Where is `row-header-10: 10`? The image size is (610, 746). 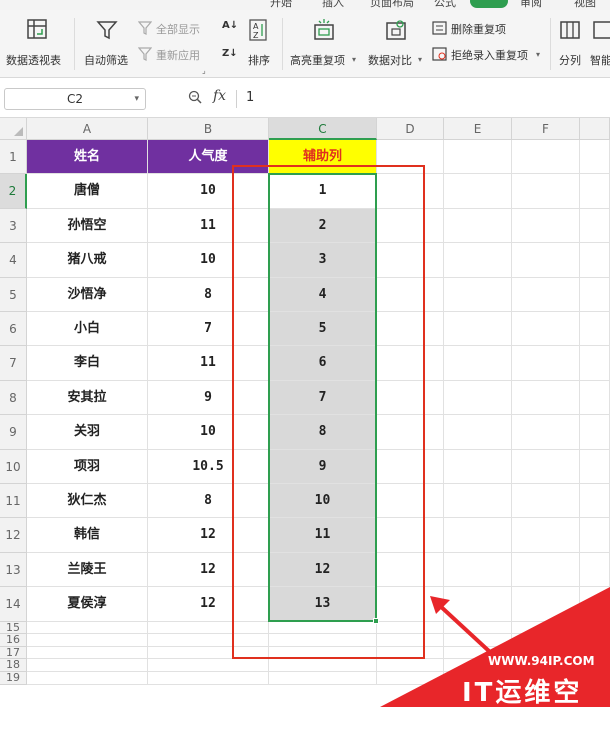
row-header-10: 10 is located at coordinates (13, 466).